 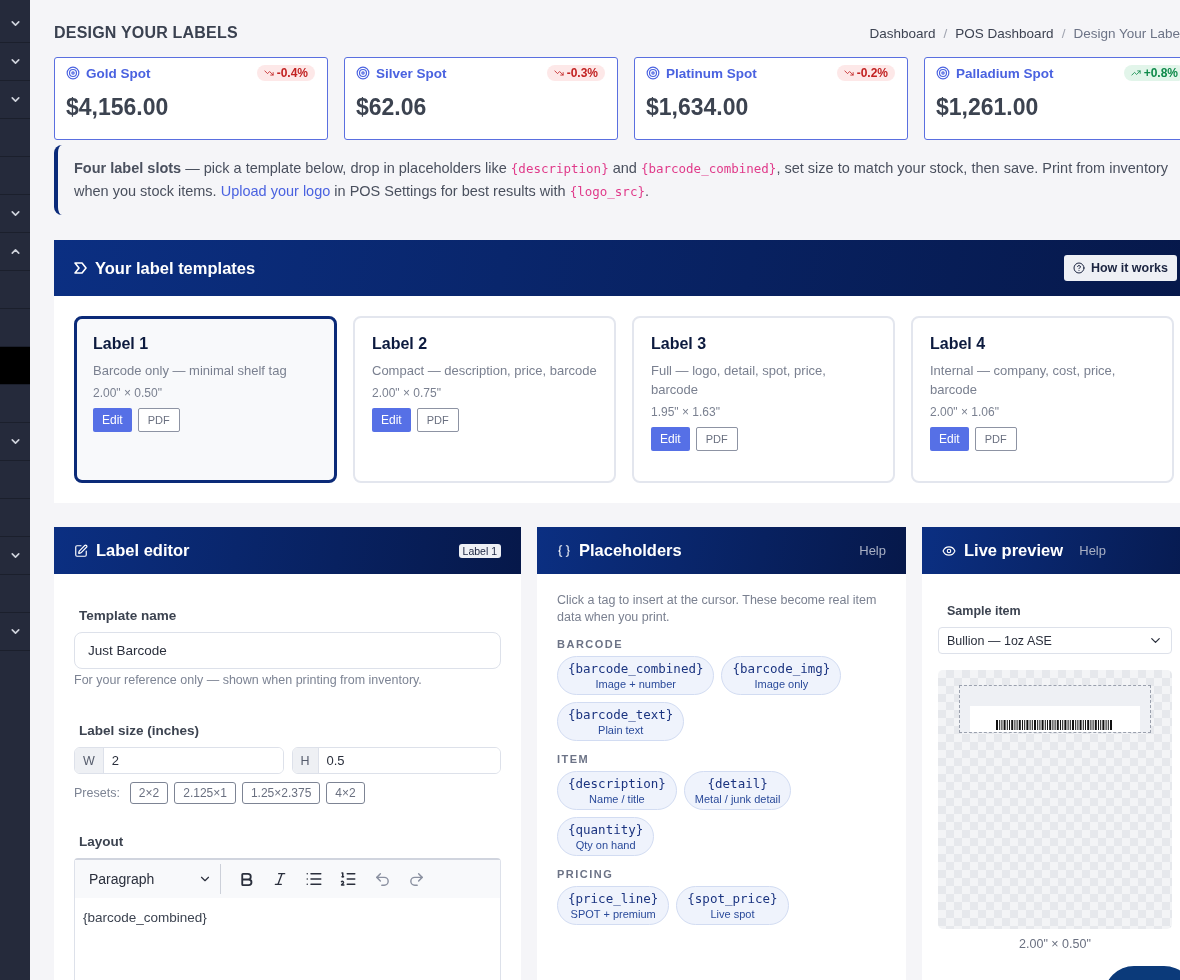 I want to click on template-name-input: Just Barcode, so click(x=287, y=650).